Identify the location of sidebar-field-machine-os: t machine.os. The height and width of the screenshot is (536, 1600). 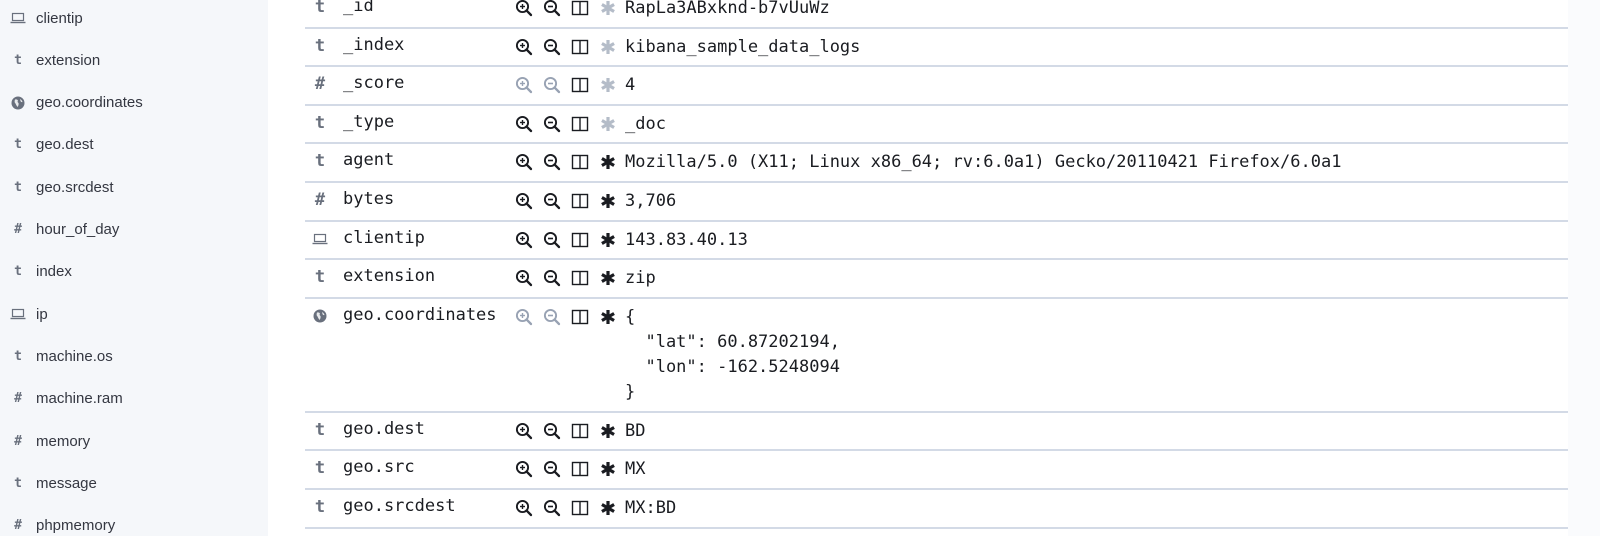
(134, 356).